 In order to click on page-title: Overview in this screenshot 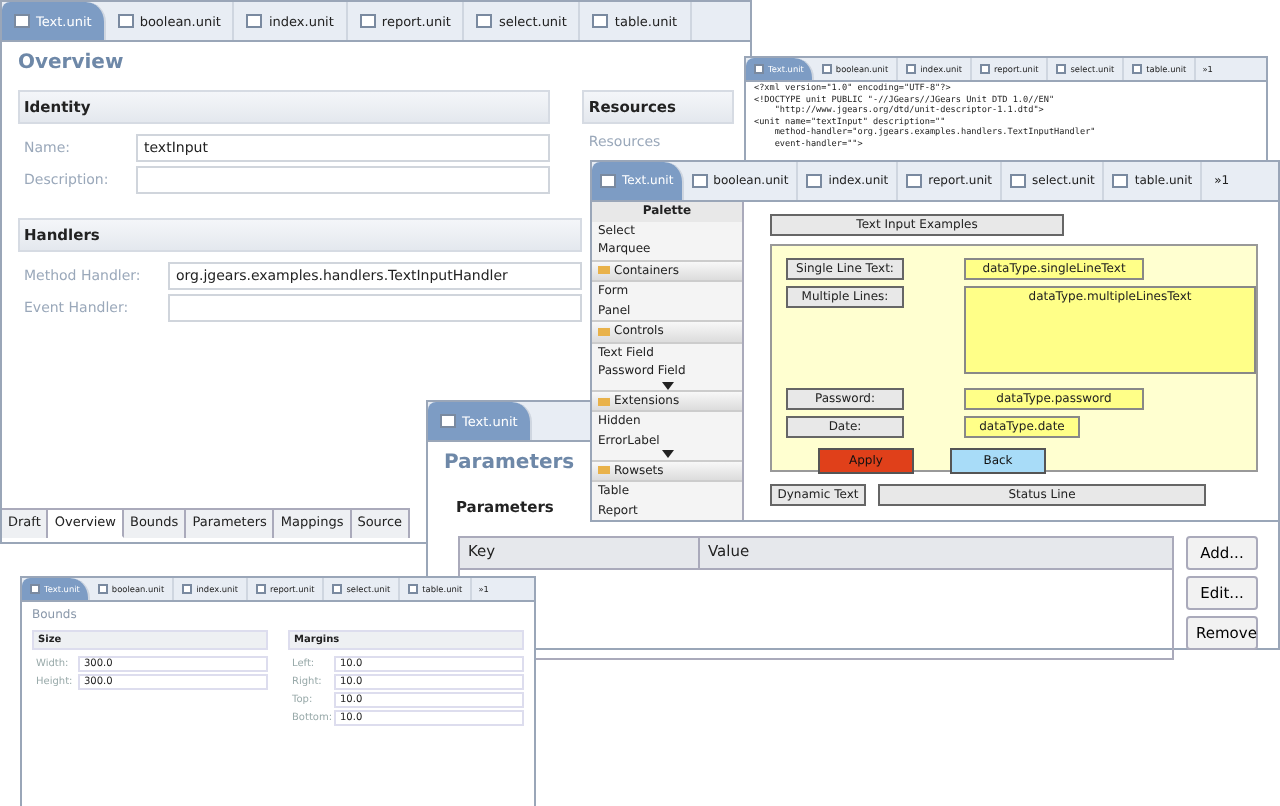, I will do `click(72, 63)`.